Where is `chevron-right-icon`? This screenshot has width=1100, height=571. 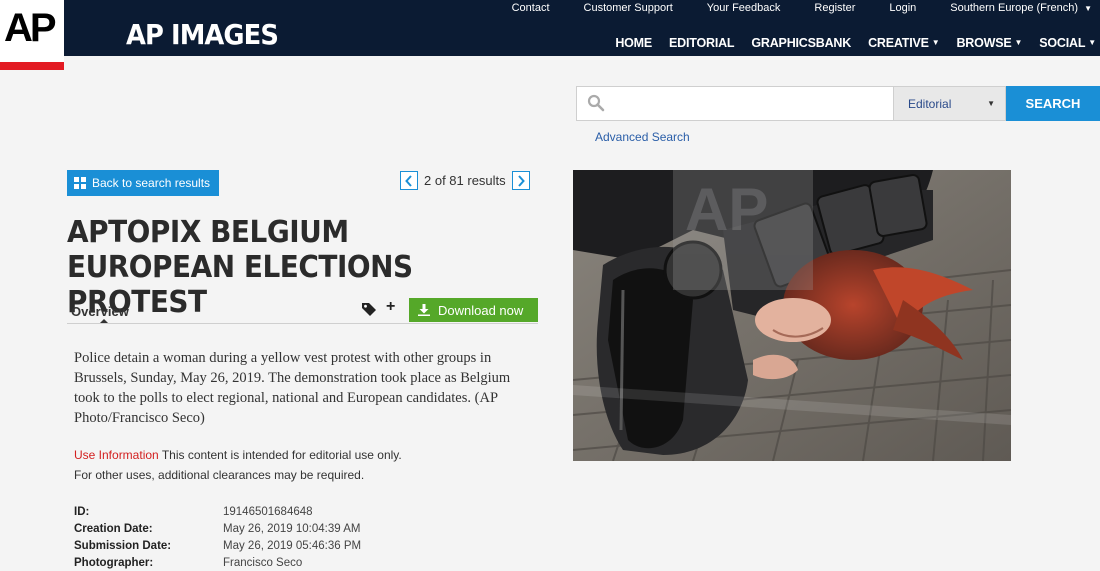 chevron-right-icon is located at coordinates (521, 180).